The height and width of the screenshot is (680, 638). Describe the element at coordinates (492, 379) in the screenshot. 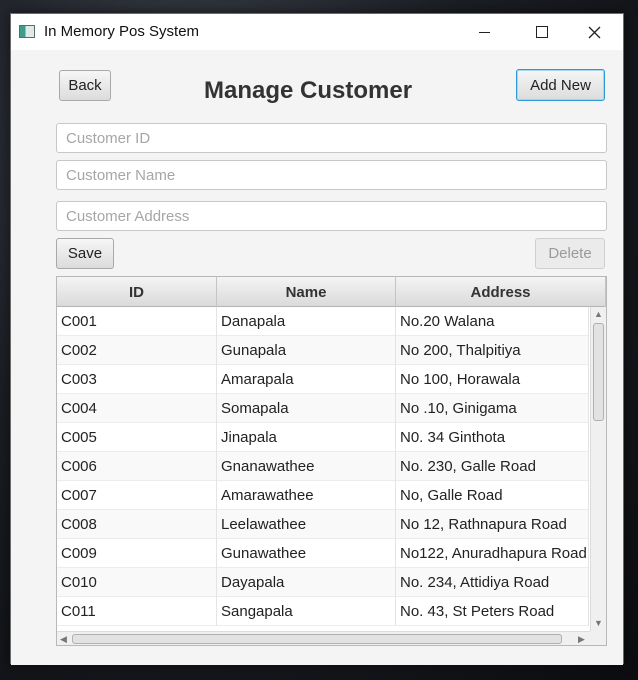

I see `cell-address: No 100, Horawala` at that location.